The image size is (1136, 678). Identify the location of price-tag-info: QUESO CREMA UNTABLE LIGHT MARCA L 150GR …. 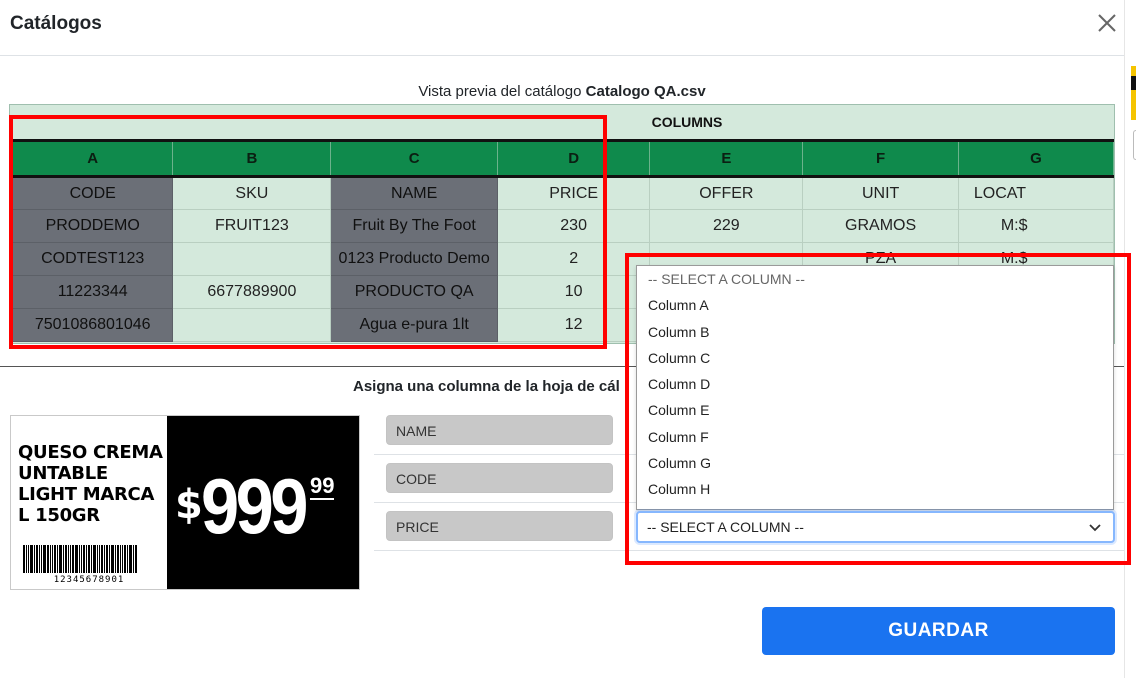
(89, 502).